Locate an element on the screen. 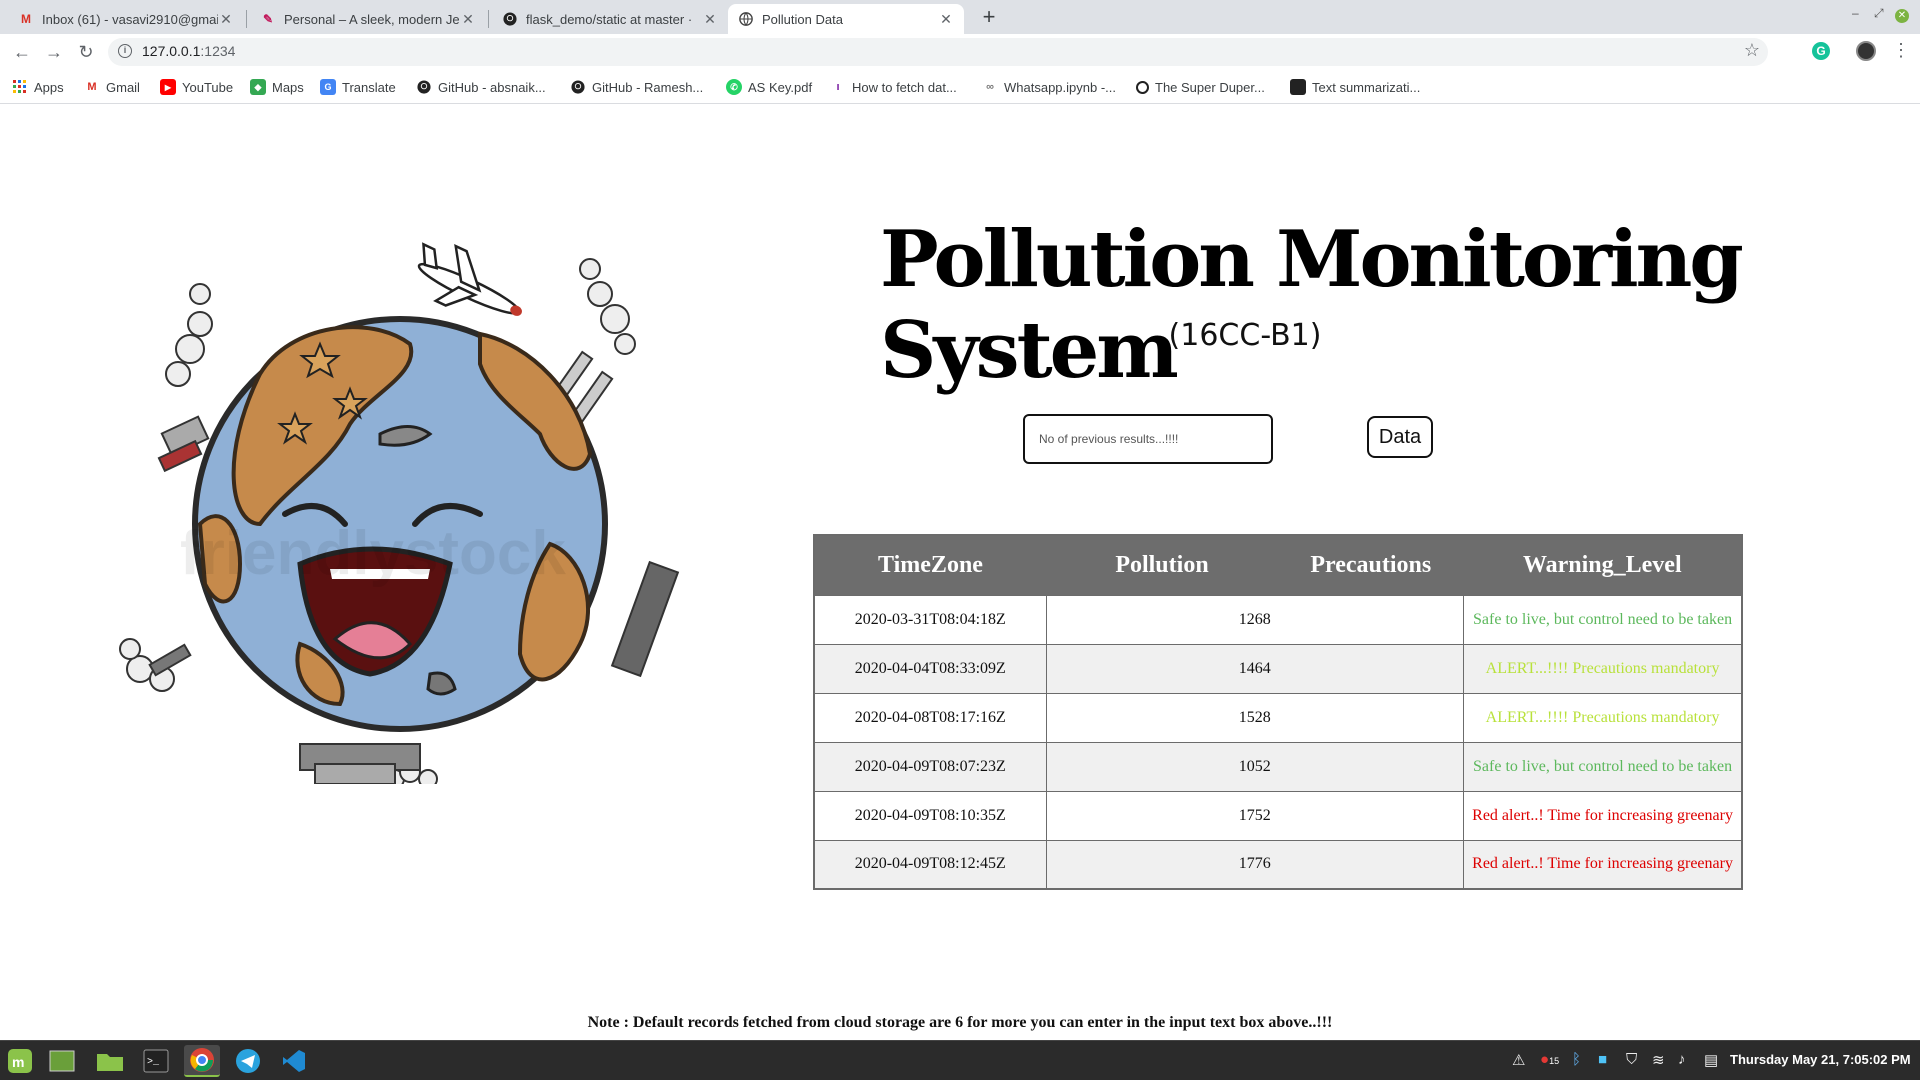 This screenshot has width=1920, height=1080. bluetooth-icon: ᛒ is located at coordinates (1576, 1059).